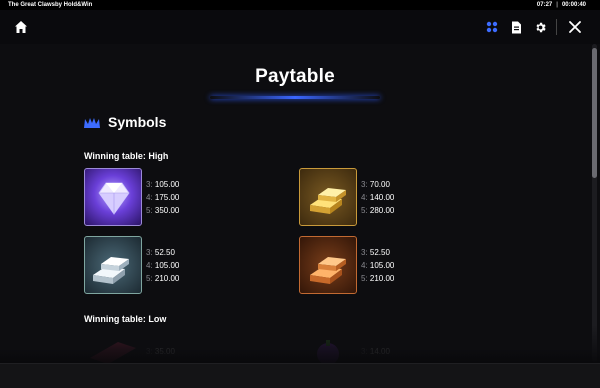  I want to click on settings-button, so click(540, 27).